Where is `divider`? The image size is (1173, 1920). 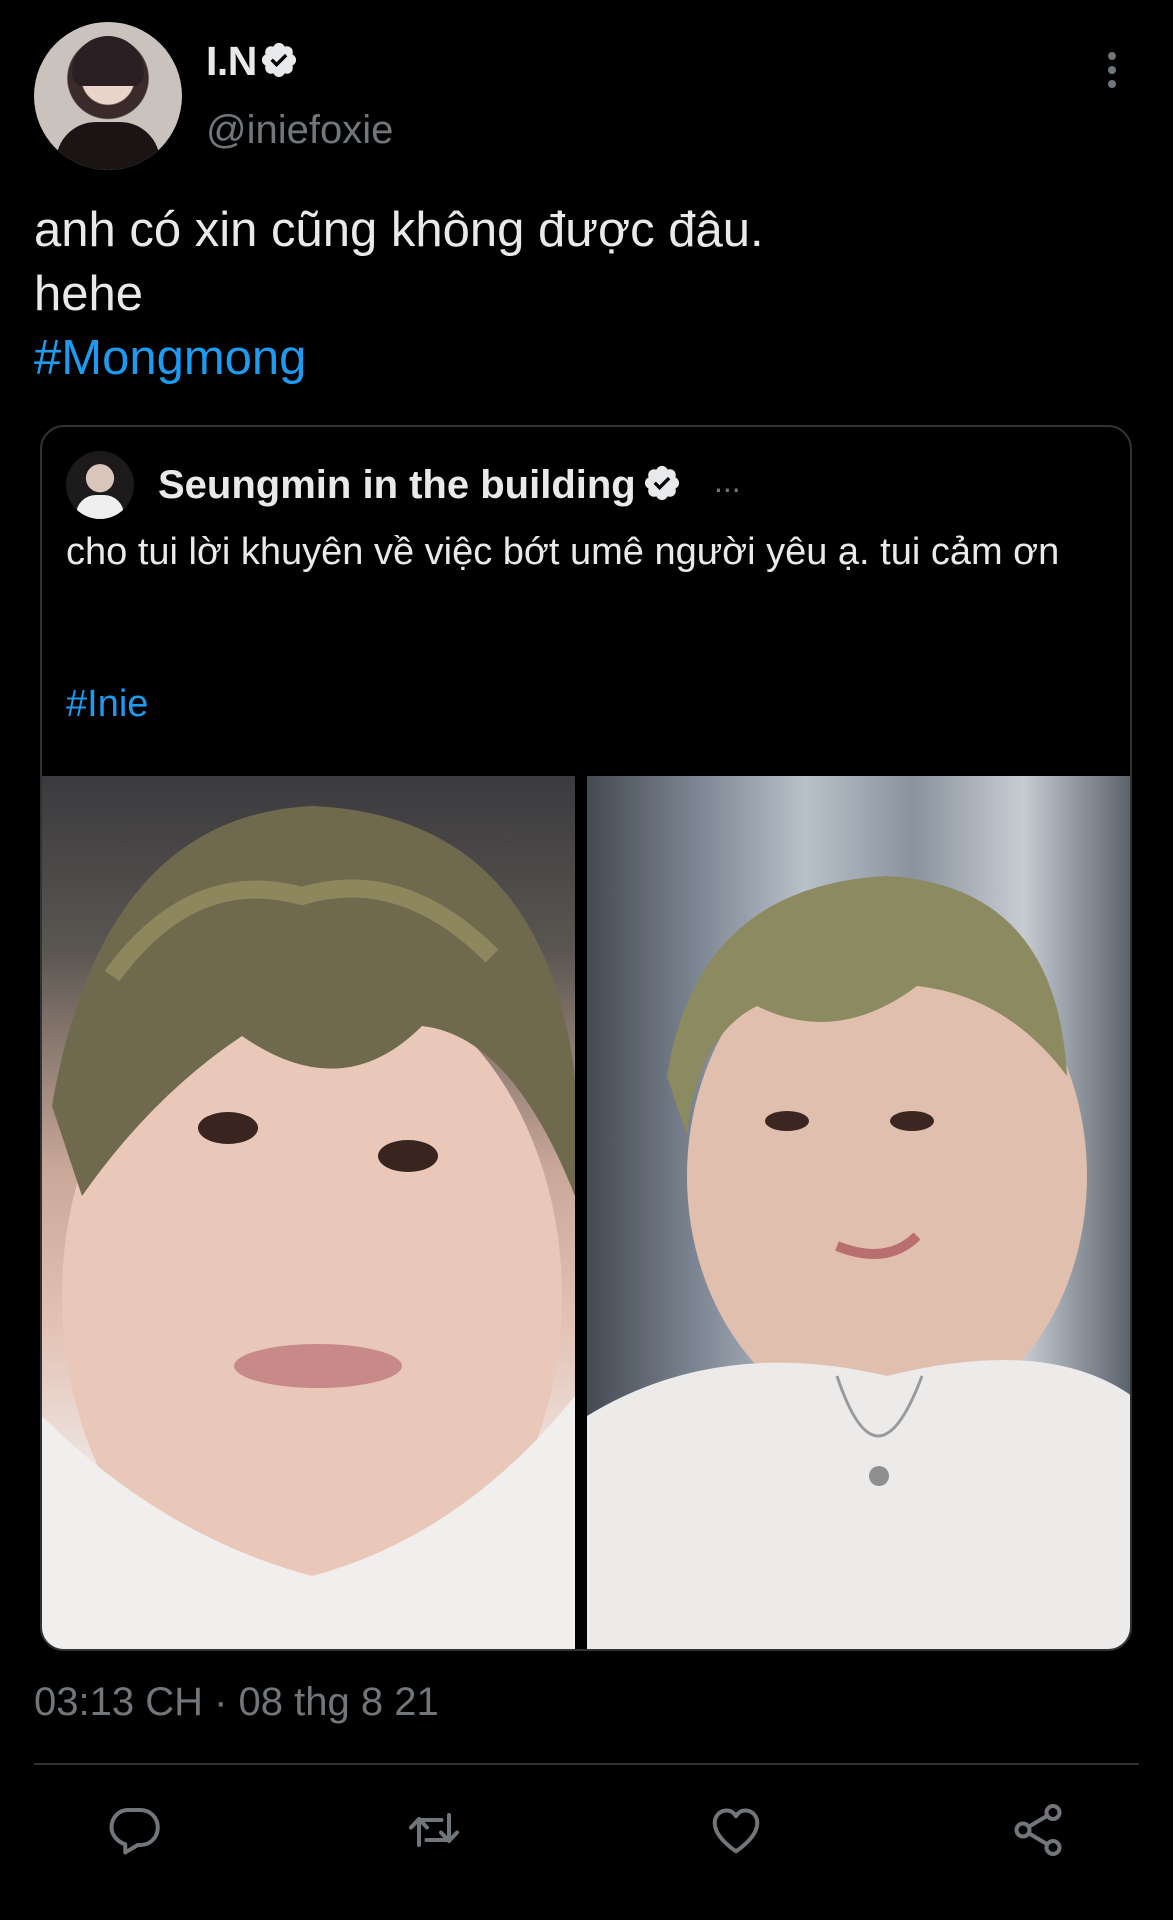
divider is located at coordinates (586, 1764).